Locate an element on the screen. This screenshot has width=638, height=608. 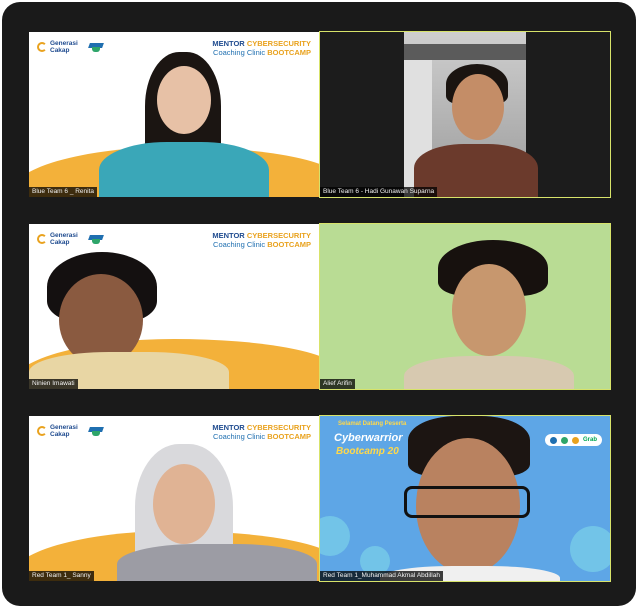
banner-title-1: Cyberwarrior is located at coordinates (368, 438).